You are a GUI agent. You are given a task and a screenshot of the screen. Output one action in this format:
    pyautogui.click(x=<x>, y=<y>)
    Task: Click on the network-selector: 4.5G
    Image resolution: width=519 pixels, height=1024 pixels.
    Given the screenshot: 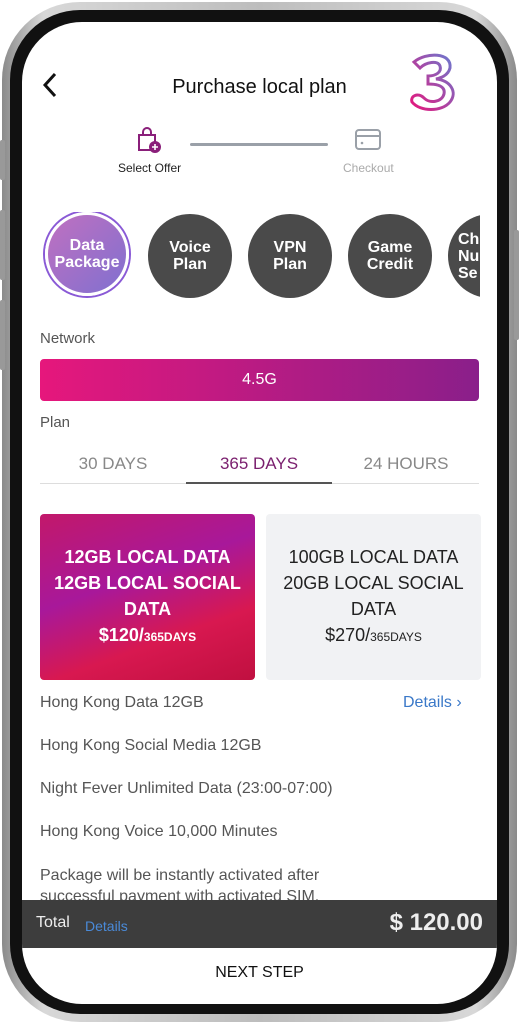 What is the action you would take?
    pyautogui.click(x=259, y=380)
    